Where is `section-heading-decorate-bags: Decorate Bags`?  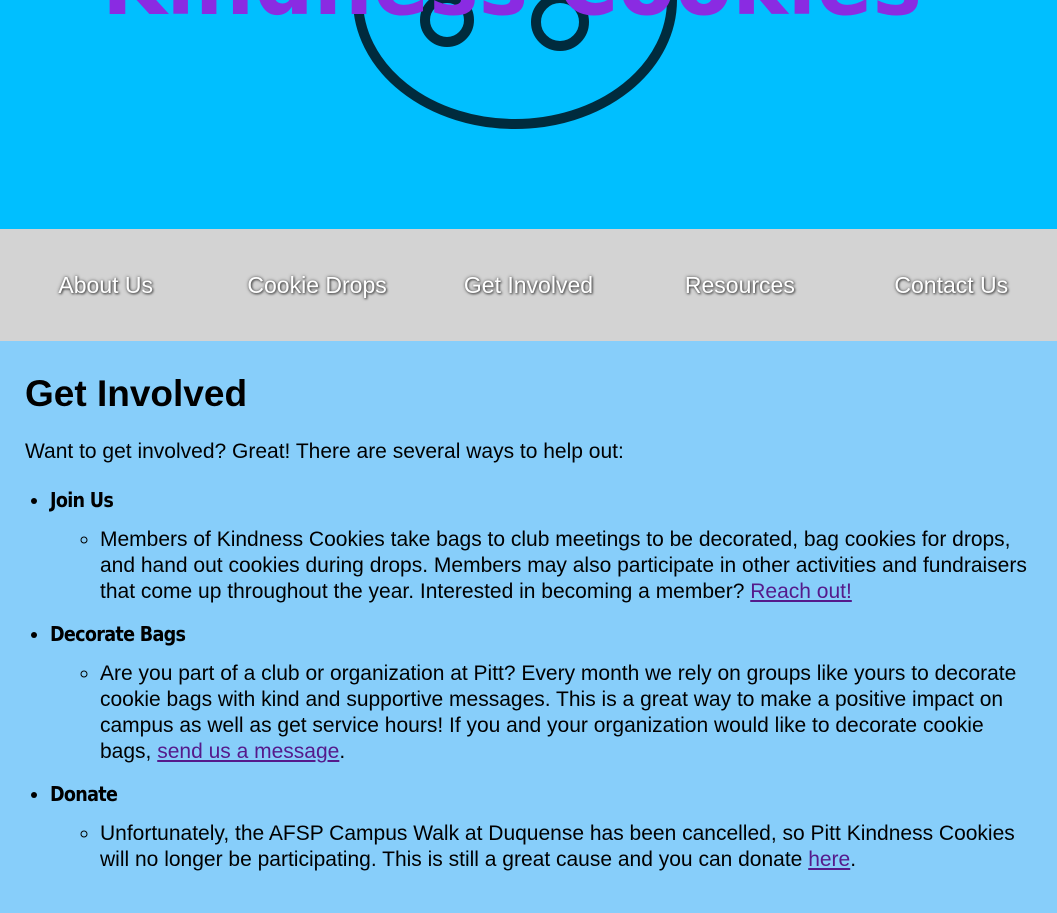 section-heading-decorate-bags: Decorate Bags is located at coordinates (118, 634).